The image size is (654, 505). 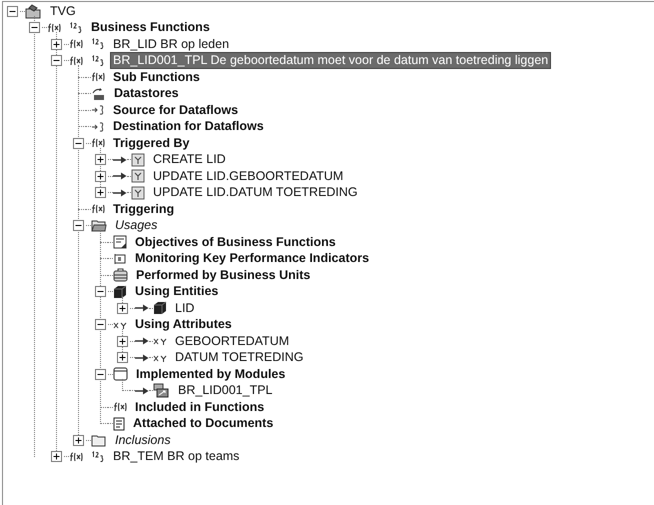 I want to click on tree-item: Triggering, so click(x=144, y=209).